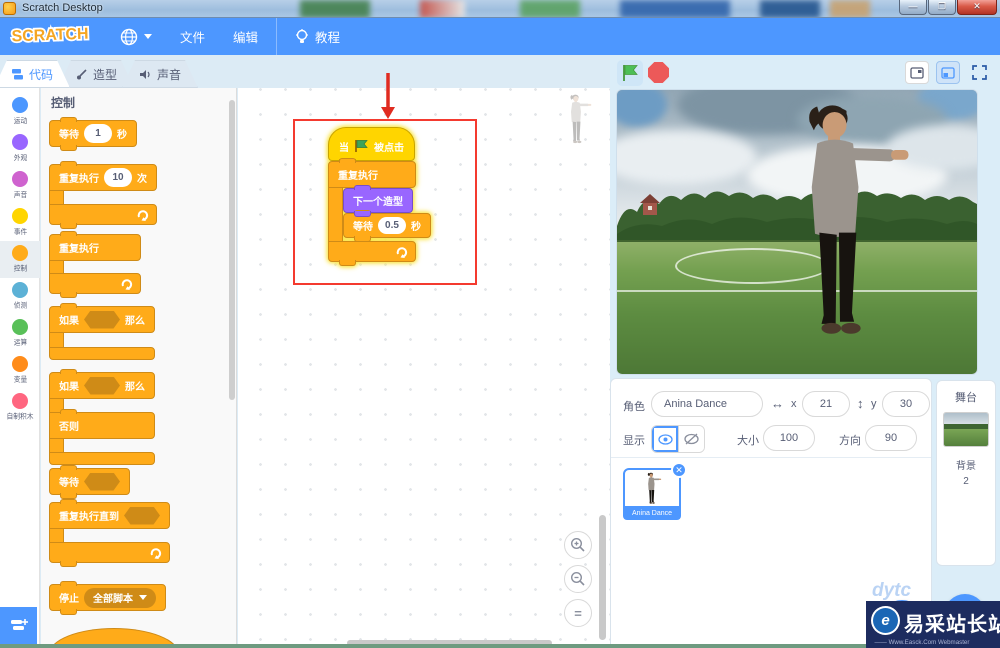 This screenshot has height=648, width=1000. What do you see at coordinates (748, 441) in the screenshot?
I see `size-label: 大小` at bounding box center [748, 441].